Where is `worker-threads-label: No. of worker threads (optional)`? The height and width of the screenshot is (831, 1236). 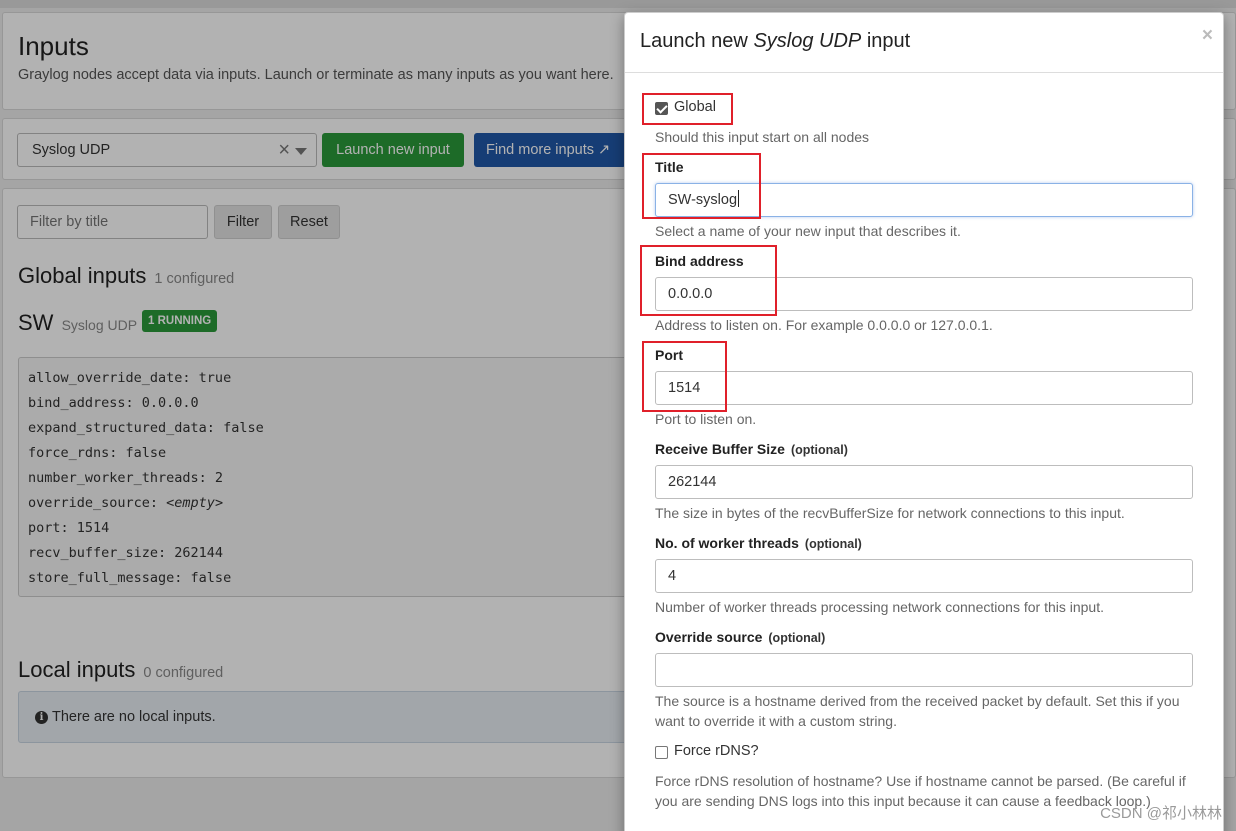
worker-threads-label: No. of worker threads (optional) is located at coordinates (758, 543).